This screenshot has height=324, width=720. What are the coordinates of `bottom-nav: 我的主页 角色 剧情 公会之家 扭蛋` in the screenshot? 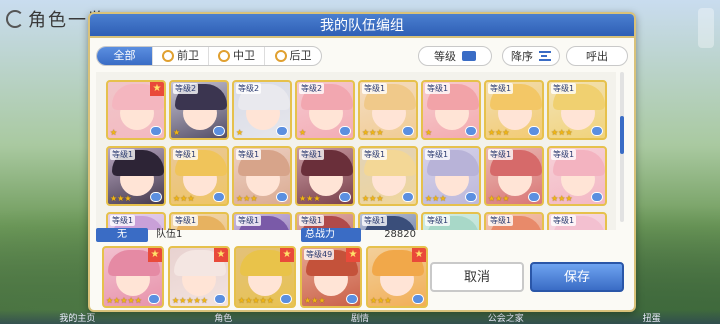 It's located at (360, 317).